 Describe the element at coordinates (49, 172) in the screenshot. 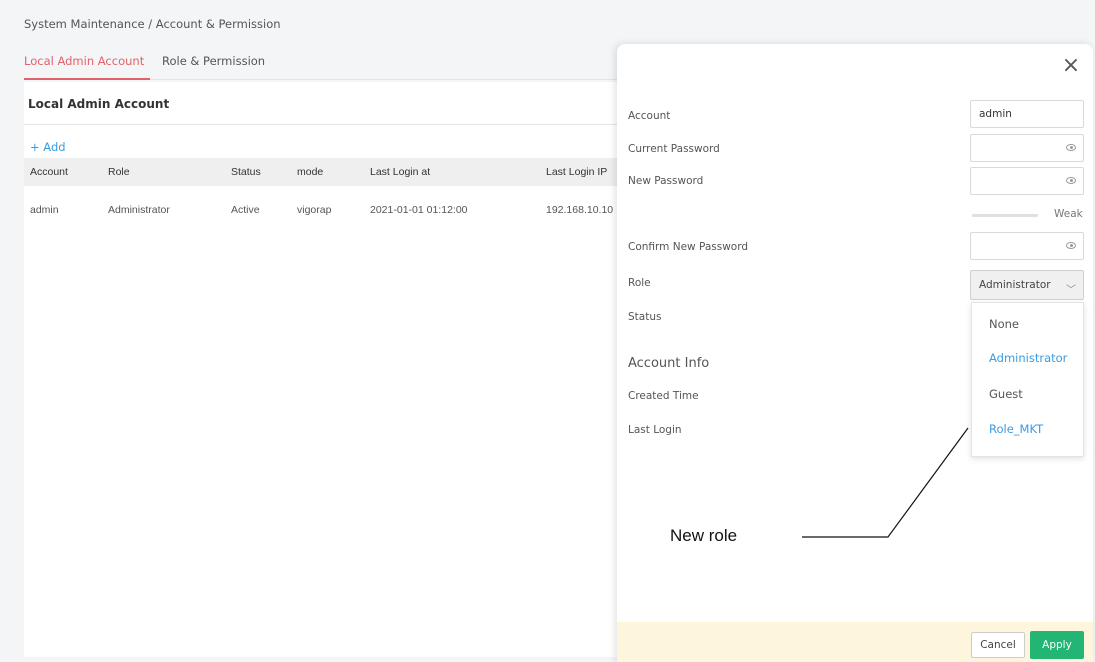

I see `column-header-account: Account` at that location.